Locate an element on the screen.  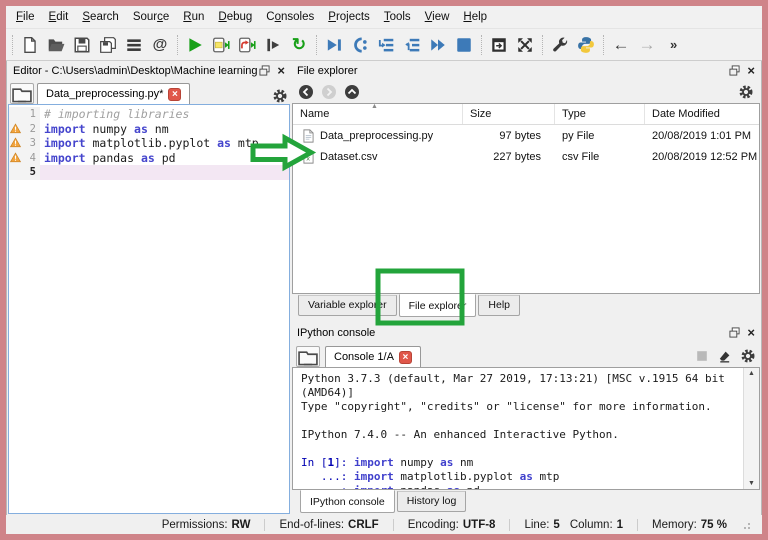
editor-undock-icon is located at coordinates (264, 70).